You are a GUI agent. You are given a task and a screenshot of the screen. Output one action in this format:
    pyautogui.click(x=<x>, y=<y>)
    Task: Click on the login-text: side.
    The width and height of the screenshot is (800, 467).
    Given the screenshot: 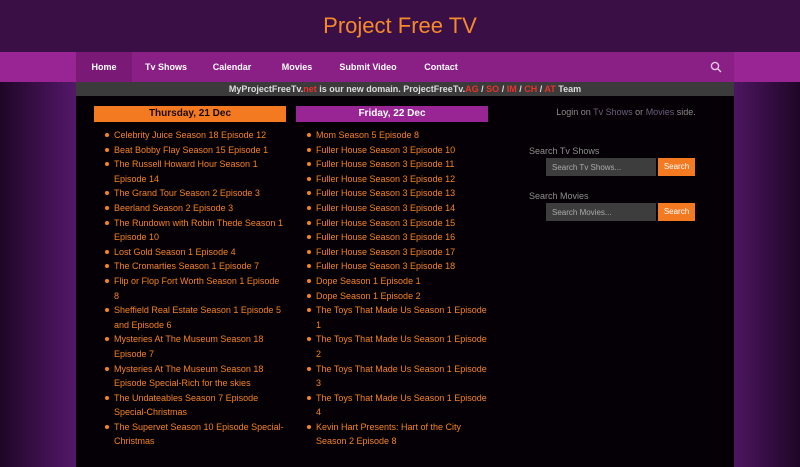 What is the action you would take?
    pyautogui.click(x=685, y=112)
    